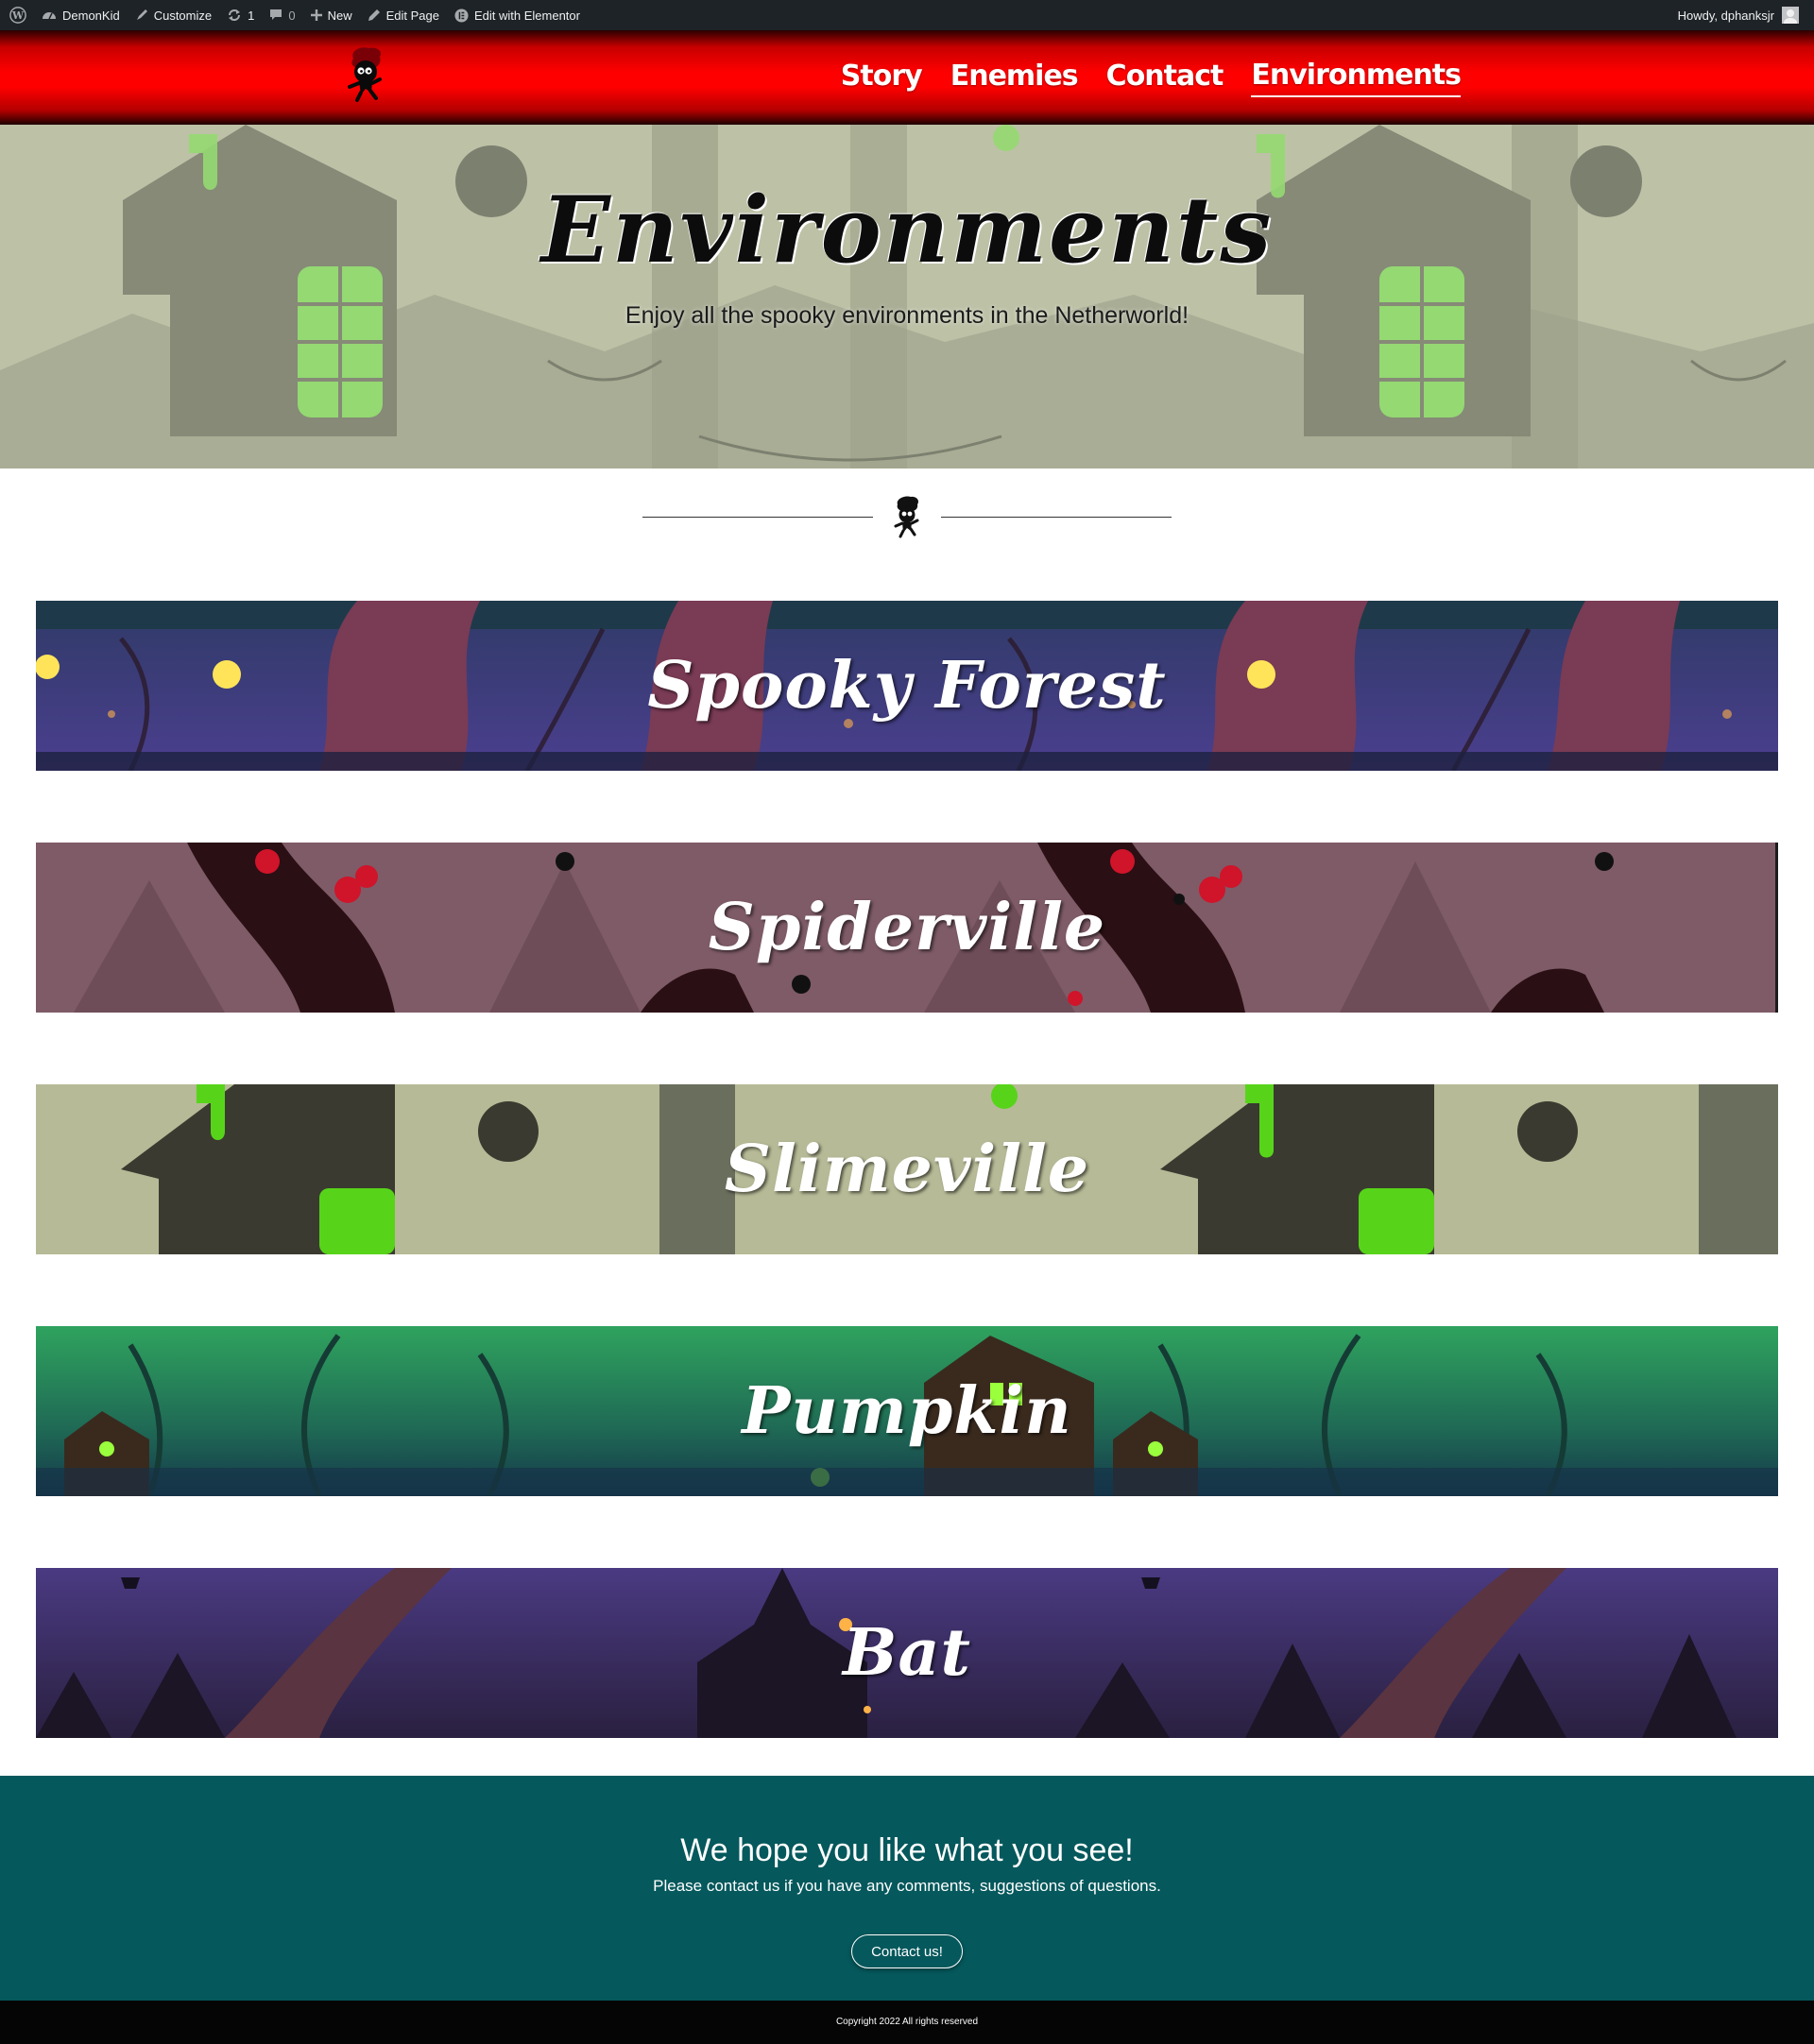  I want to click on site-footer: Copyright 2022 All rights reserved, so click(907, 2022).